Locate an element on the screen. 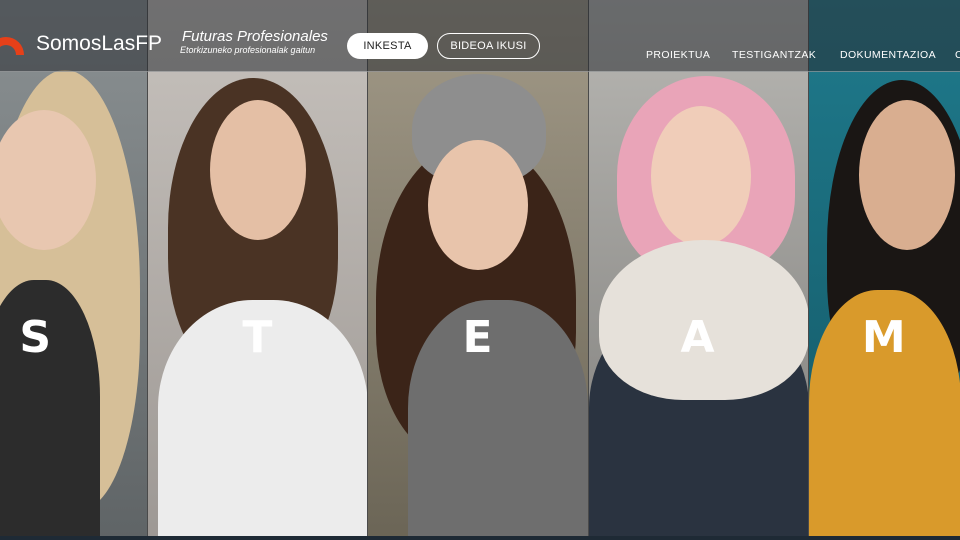 Image resolution: width=960 pixels, height=540 pixels. nav-item-truncated: C is located at coordinates (957, 55).